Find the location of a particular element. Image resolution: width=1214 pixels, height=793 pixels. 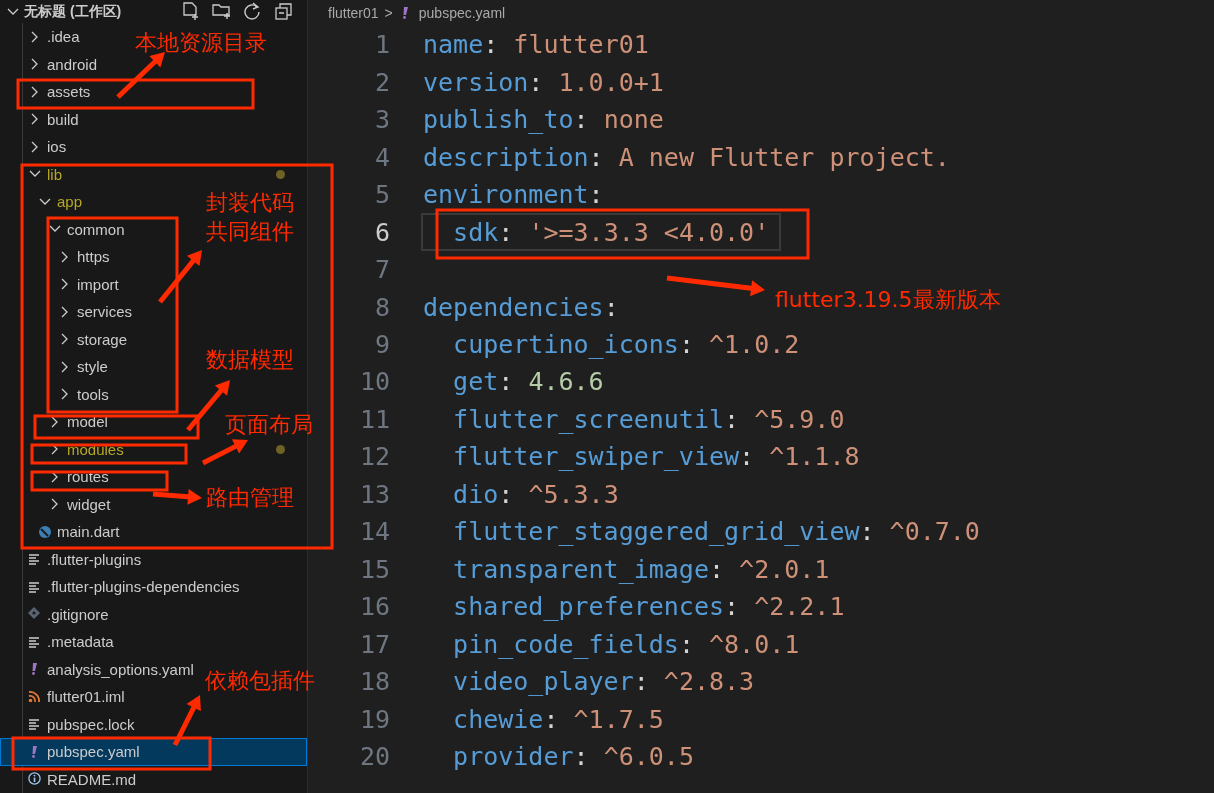

line-number: 5 is located at coordinates (381, 195).